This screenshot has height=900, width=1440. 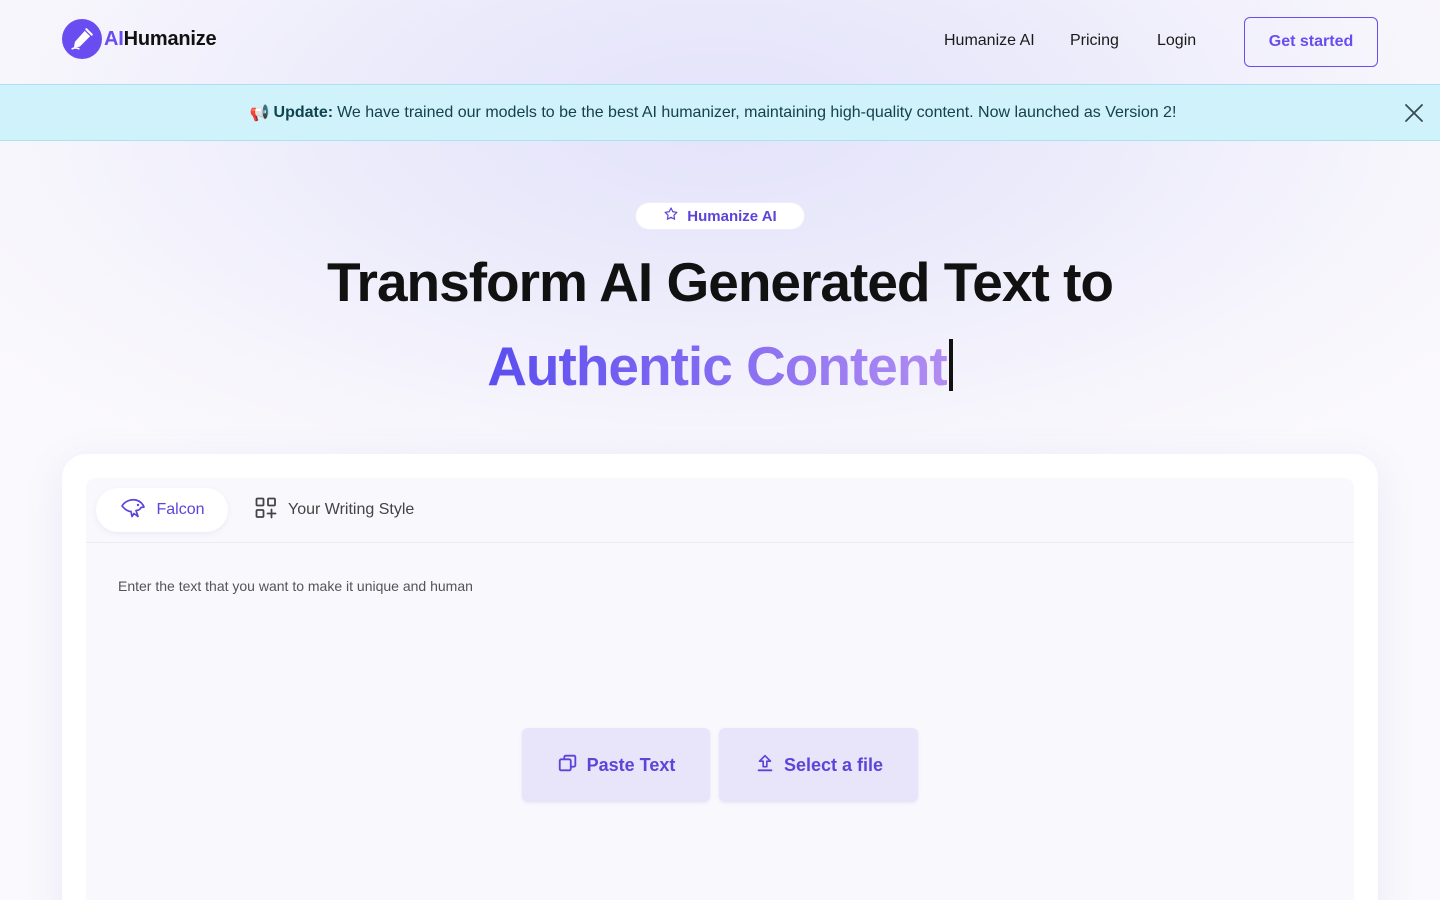 I want to click on get-started-button: Get started, so click(x=1311, y=42).